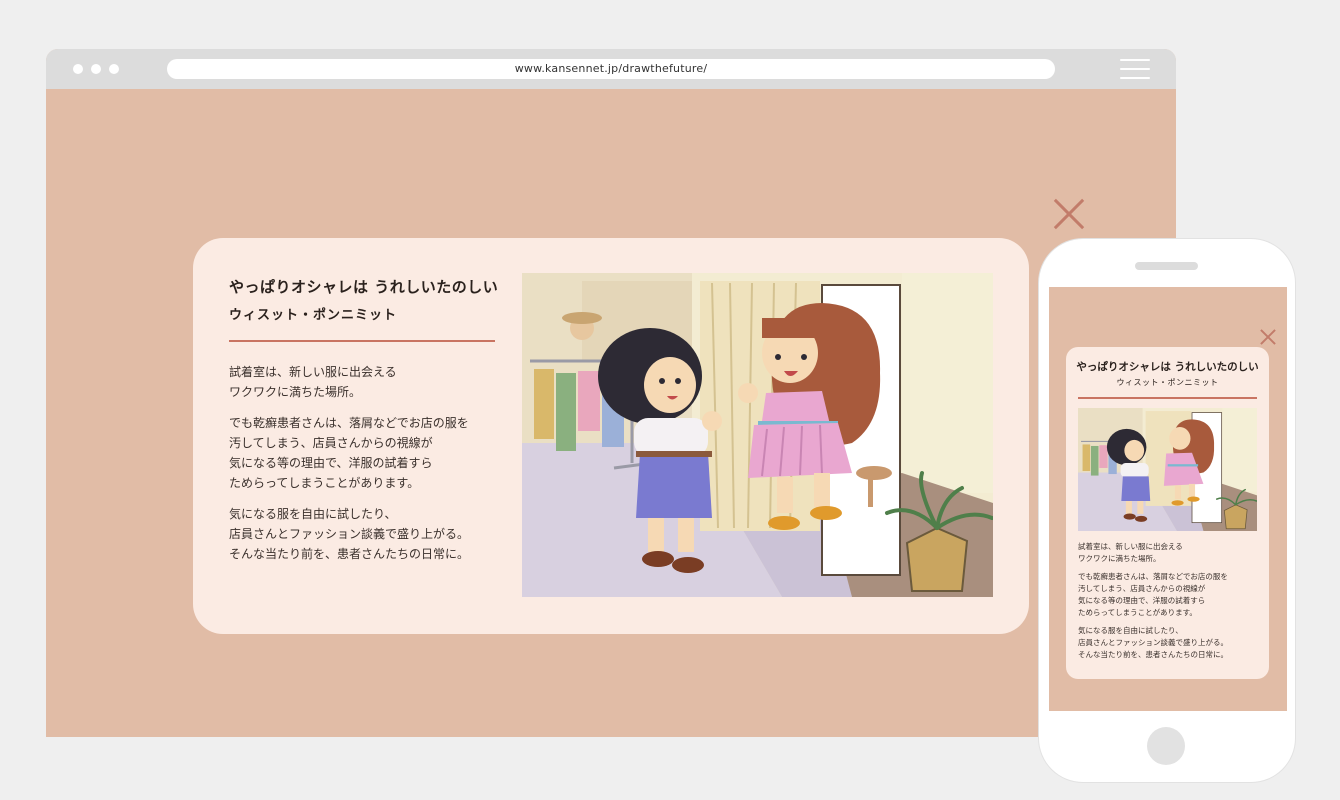 Image resolution: width=1340 pixels, height=800 pixels. I want to click on home-button, so click(1166, 746).